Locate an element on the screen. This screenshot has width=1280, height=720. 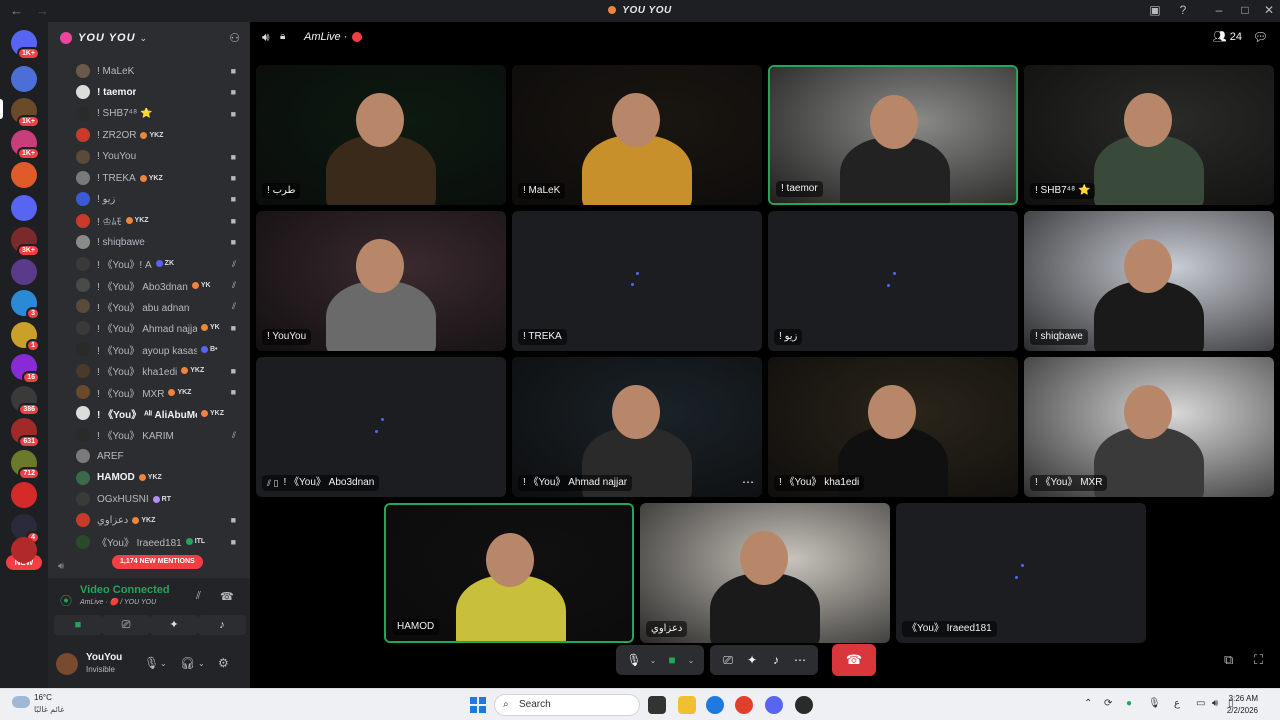
voice-member: ! taemor ■ is located at coordinates (160, 92).